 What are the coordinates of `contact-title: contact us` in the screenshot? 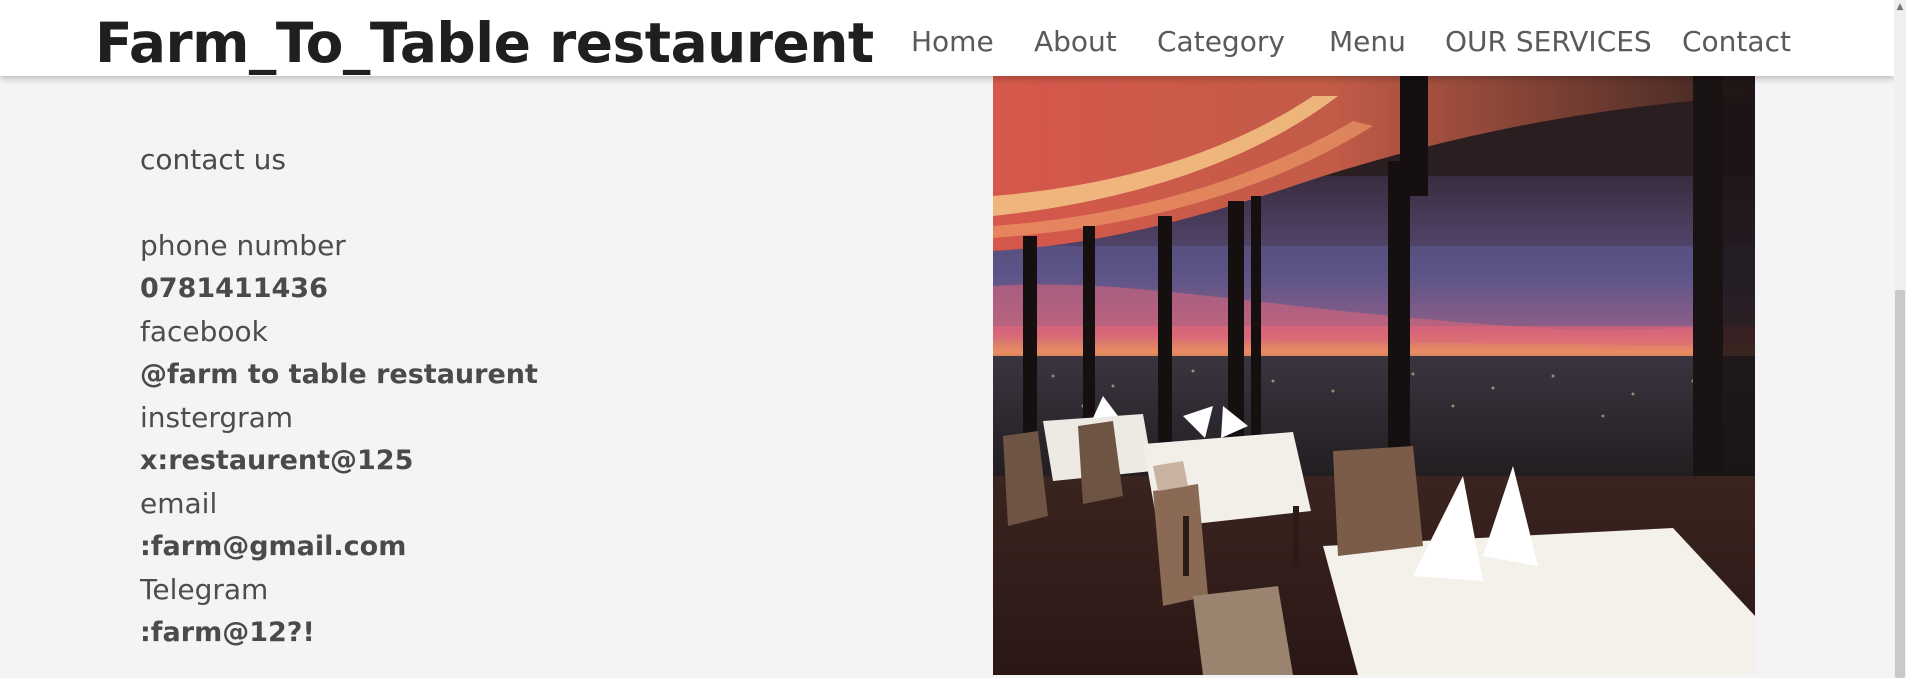 It's located at (213, 159).